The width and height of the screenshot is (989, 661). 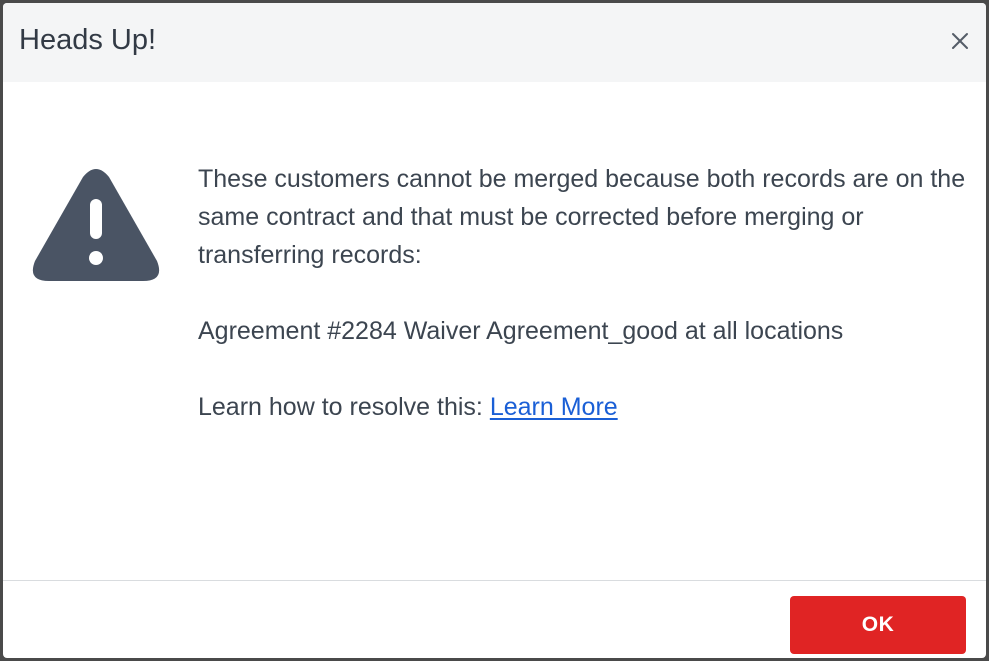 I want to click on dialog-header: Heads Up!, so click(x=494, y=42).